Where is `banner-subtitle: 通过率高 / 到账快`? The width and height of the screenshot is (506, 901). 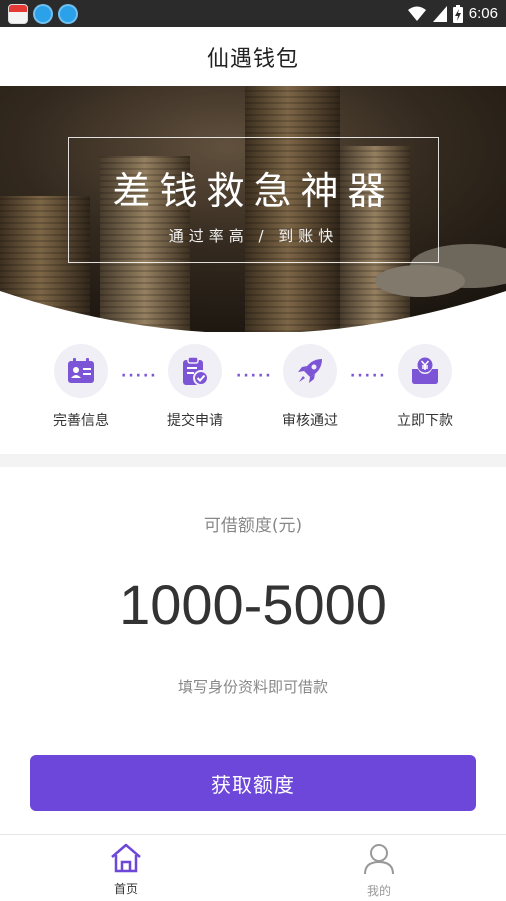
banner-subtitle: 通过率高 / 到账快 is located at coordinates (253, 236).